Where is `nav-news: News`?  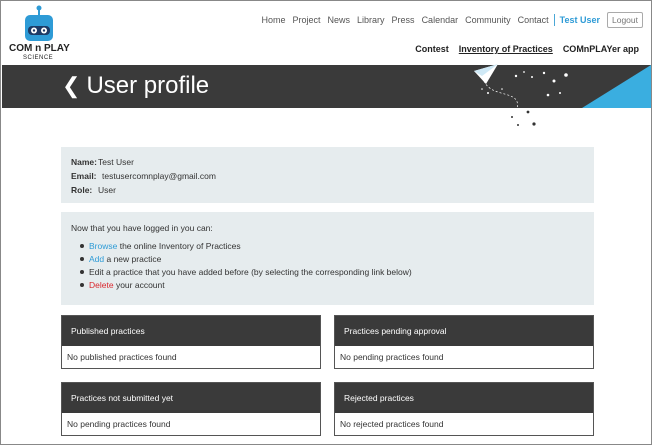 nav-news: News is located at coordinates (339, 20).